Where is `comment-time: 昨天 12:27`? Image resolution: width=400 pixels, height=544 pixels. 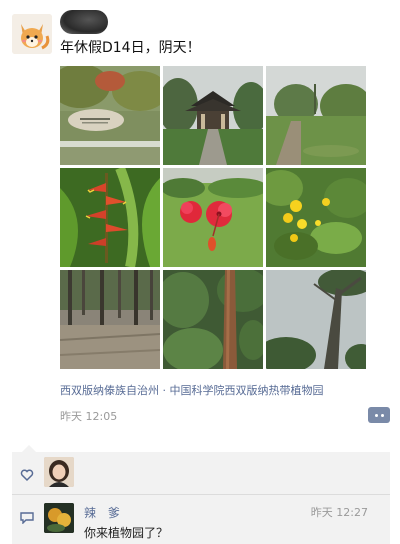
comment-time: 昨天 12:27 is located at coordinates (339, 512).